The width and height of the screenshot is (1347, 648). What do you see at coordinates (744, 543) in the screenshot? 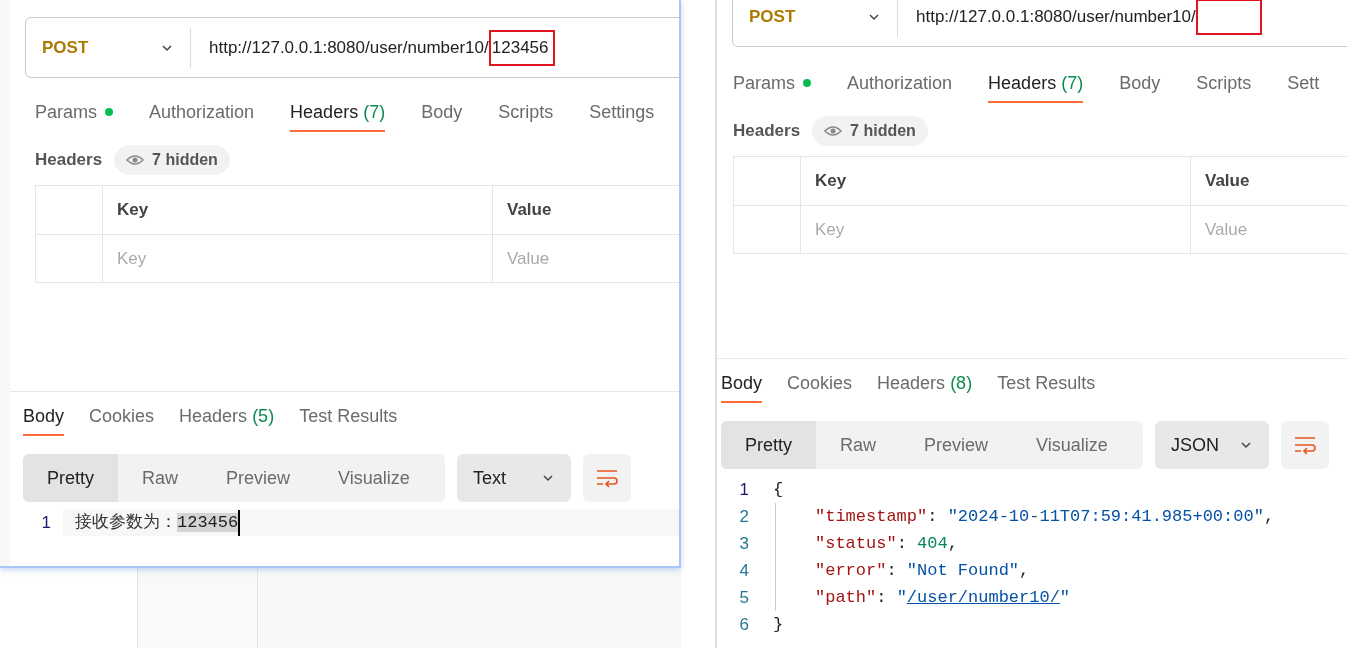
I see `line-number: 3` at bounding box center [744, 543].